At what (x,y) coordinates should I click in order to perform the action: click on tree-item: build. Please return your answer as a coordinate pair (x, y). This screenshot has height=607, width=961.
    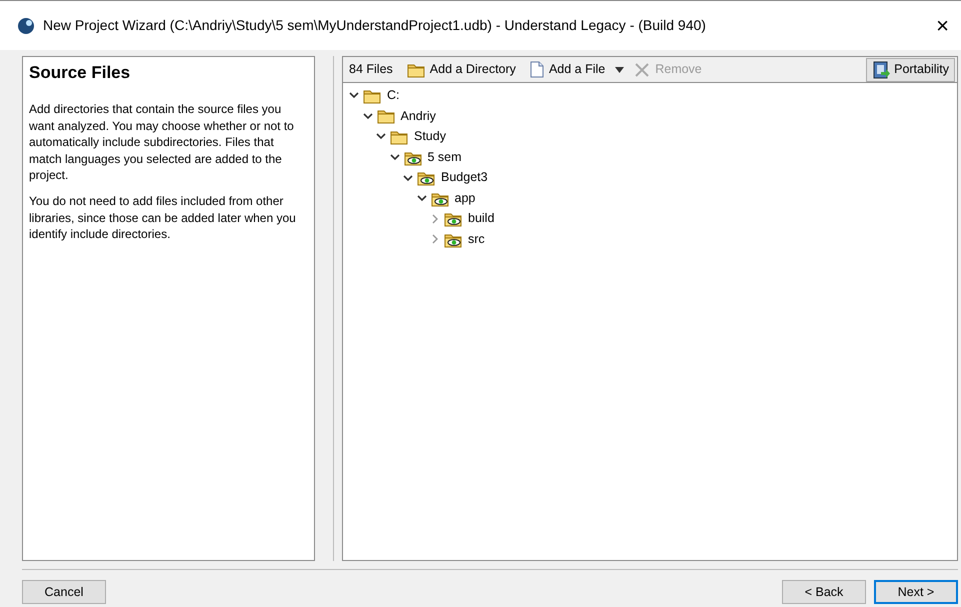
    Looking at the image, I should click on (481, 218).